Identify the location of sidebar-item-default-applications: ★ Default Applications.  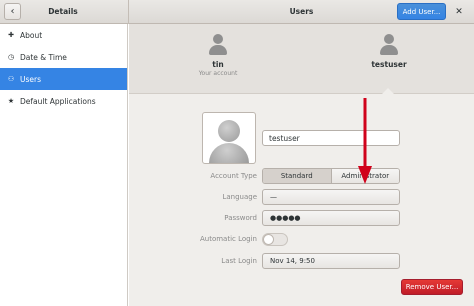
(63, 101).